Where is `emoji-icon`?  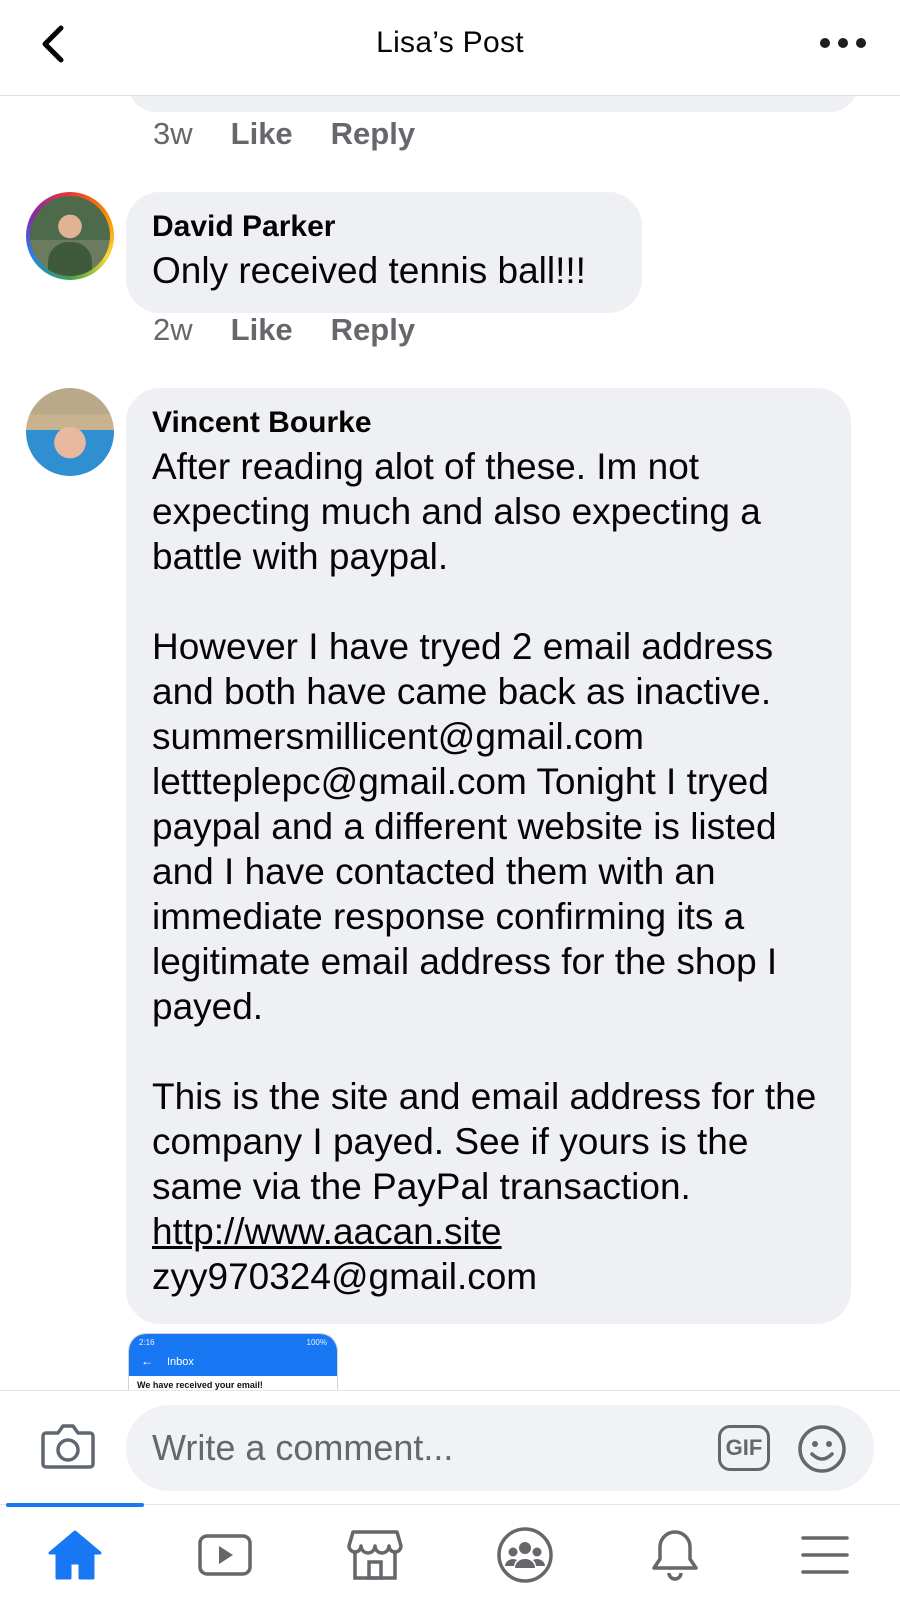
emoji-icon is located at coordinates (822, 1449).